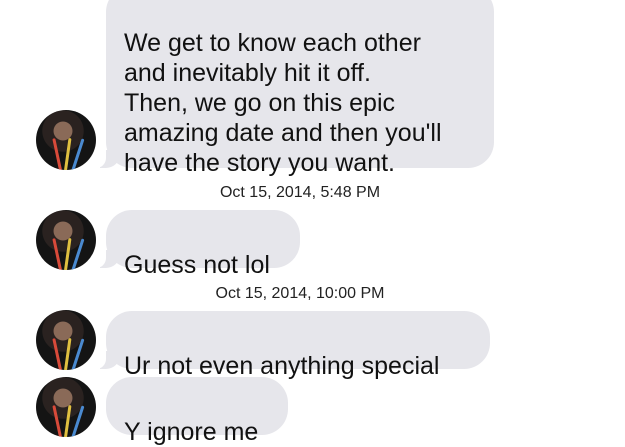 The height and width of the screenshot is (447, 625). Describe the element at coordinates (291, 345) in the screenshot. I see `message-bubble-3: Ur not even anything special` at that location.